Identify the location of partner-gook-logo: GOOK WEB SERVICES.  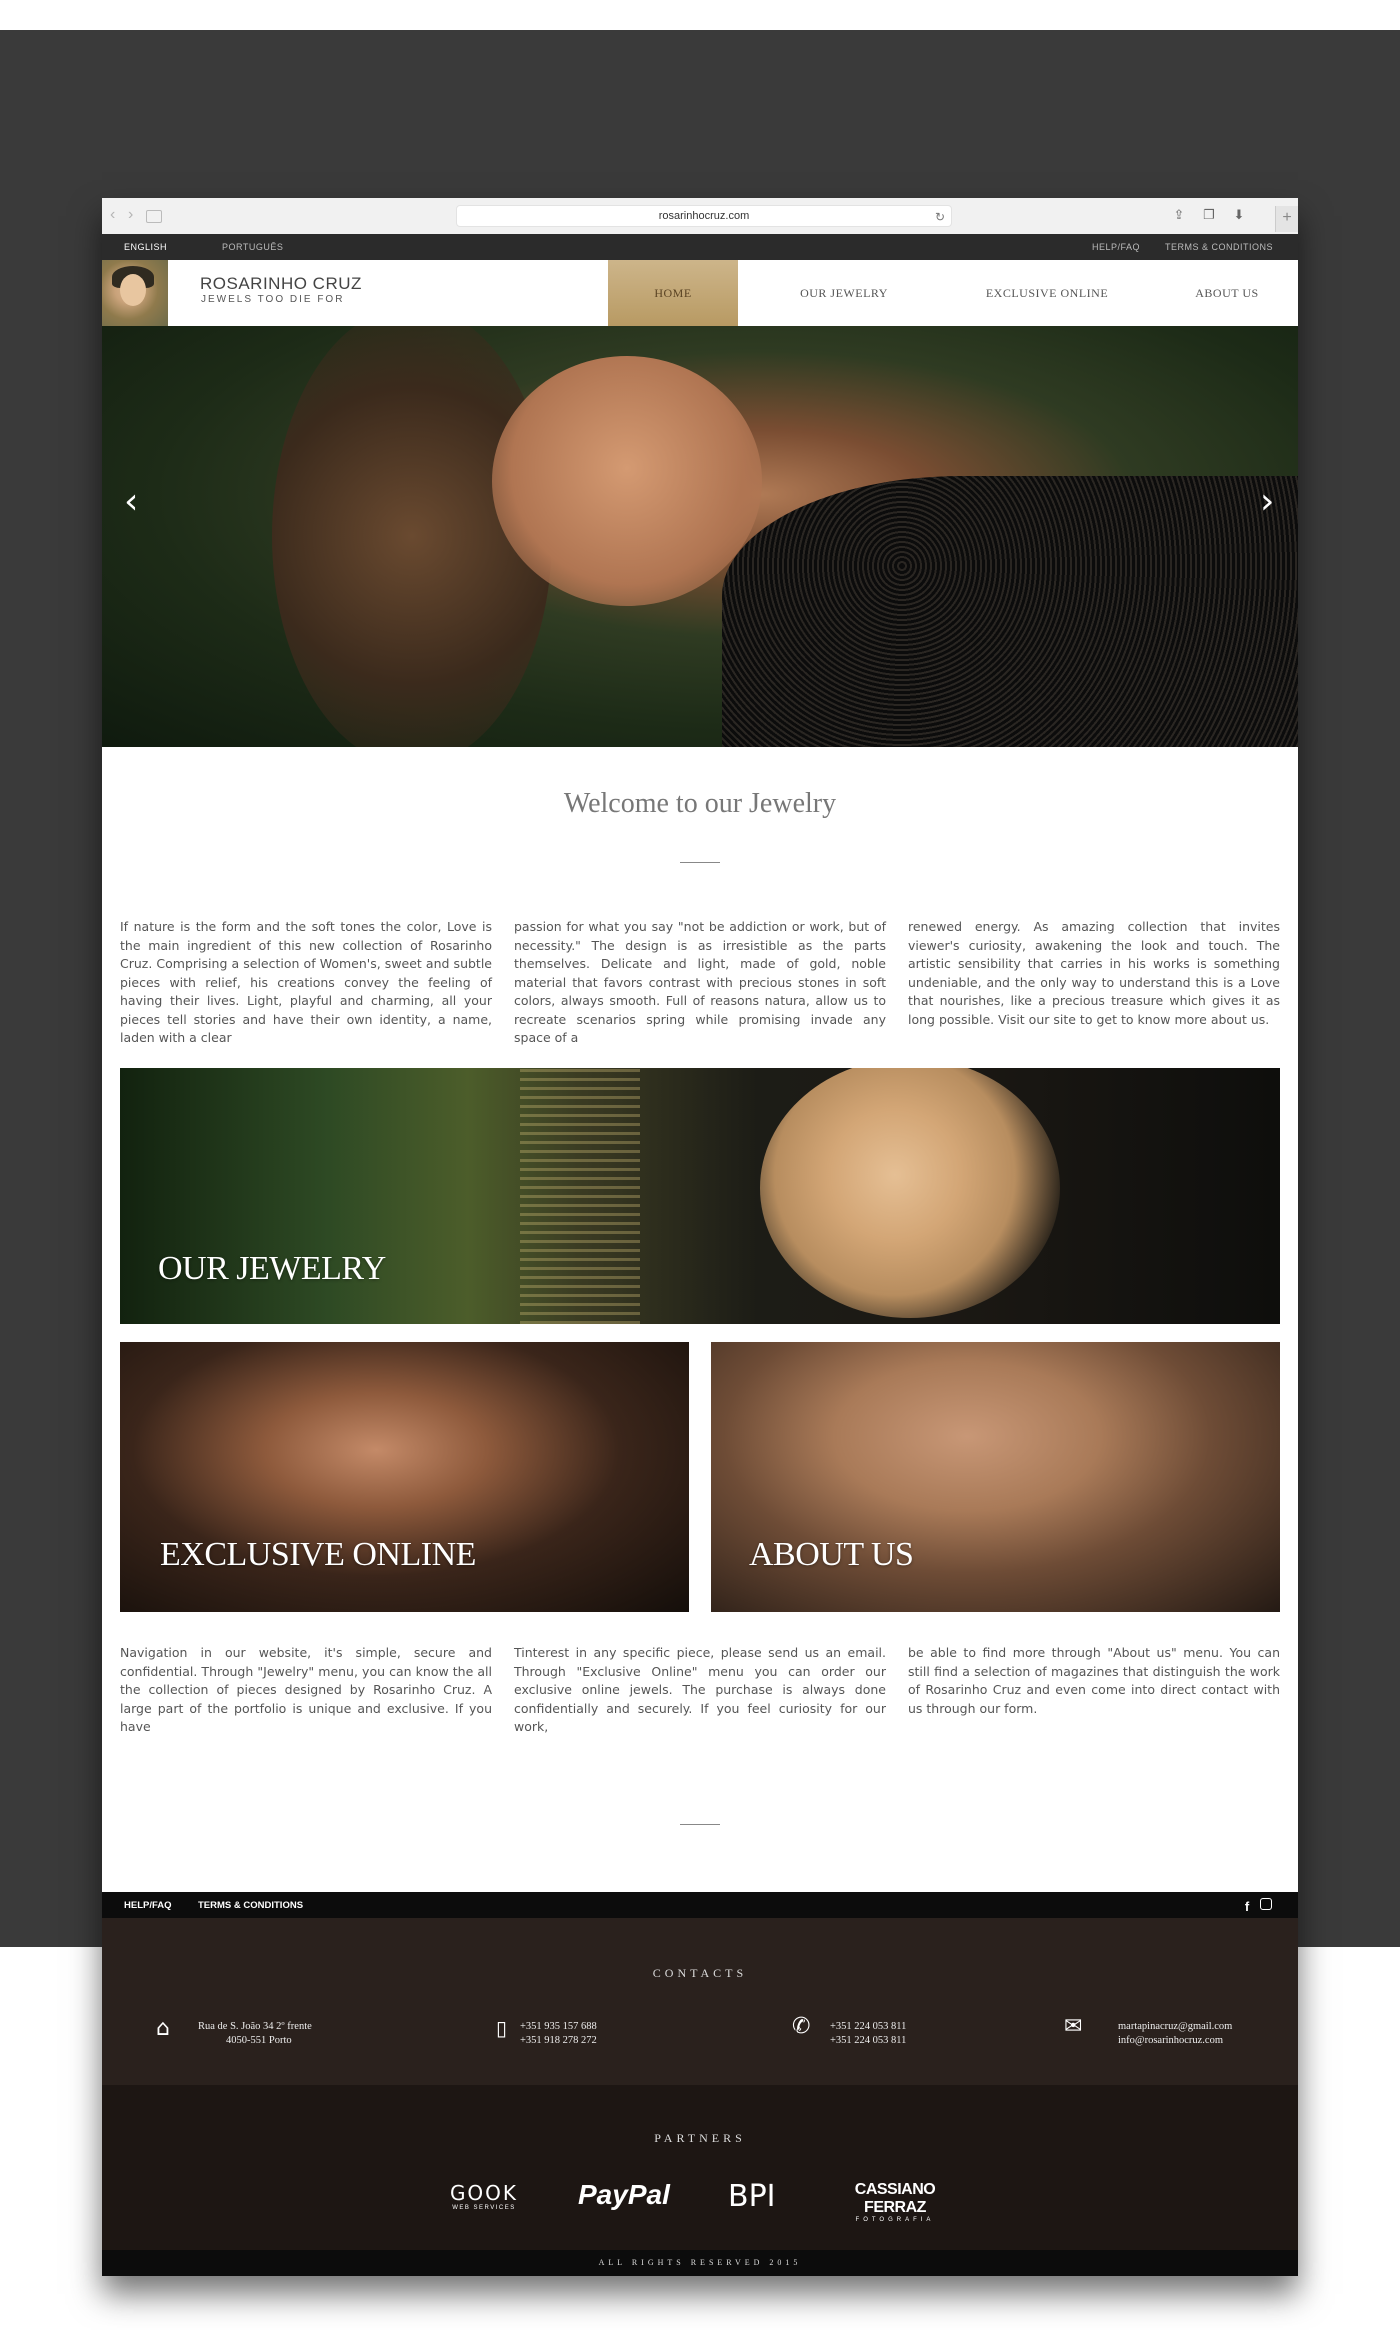
(484, 2196).